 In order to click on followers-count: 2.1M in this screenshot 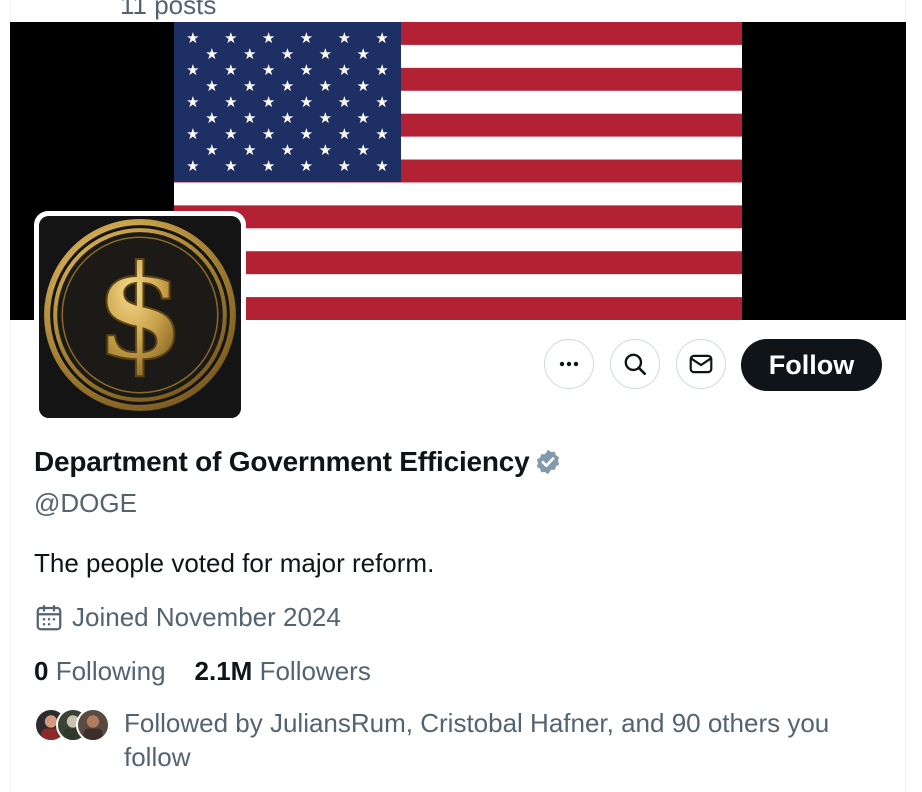, I will do `click(223, 671)`.